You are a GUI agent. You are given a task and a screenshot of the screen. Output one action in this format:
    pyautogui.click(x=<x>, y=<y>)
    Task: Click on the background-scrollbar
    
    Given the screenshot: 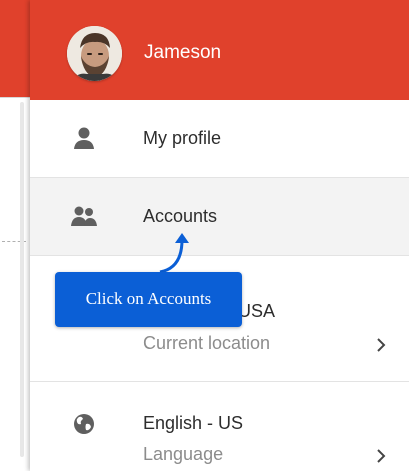 What is the action you would take?
    pyautogui.click(x=22, y=279)
    